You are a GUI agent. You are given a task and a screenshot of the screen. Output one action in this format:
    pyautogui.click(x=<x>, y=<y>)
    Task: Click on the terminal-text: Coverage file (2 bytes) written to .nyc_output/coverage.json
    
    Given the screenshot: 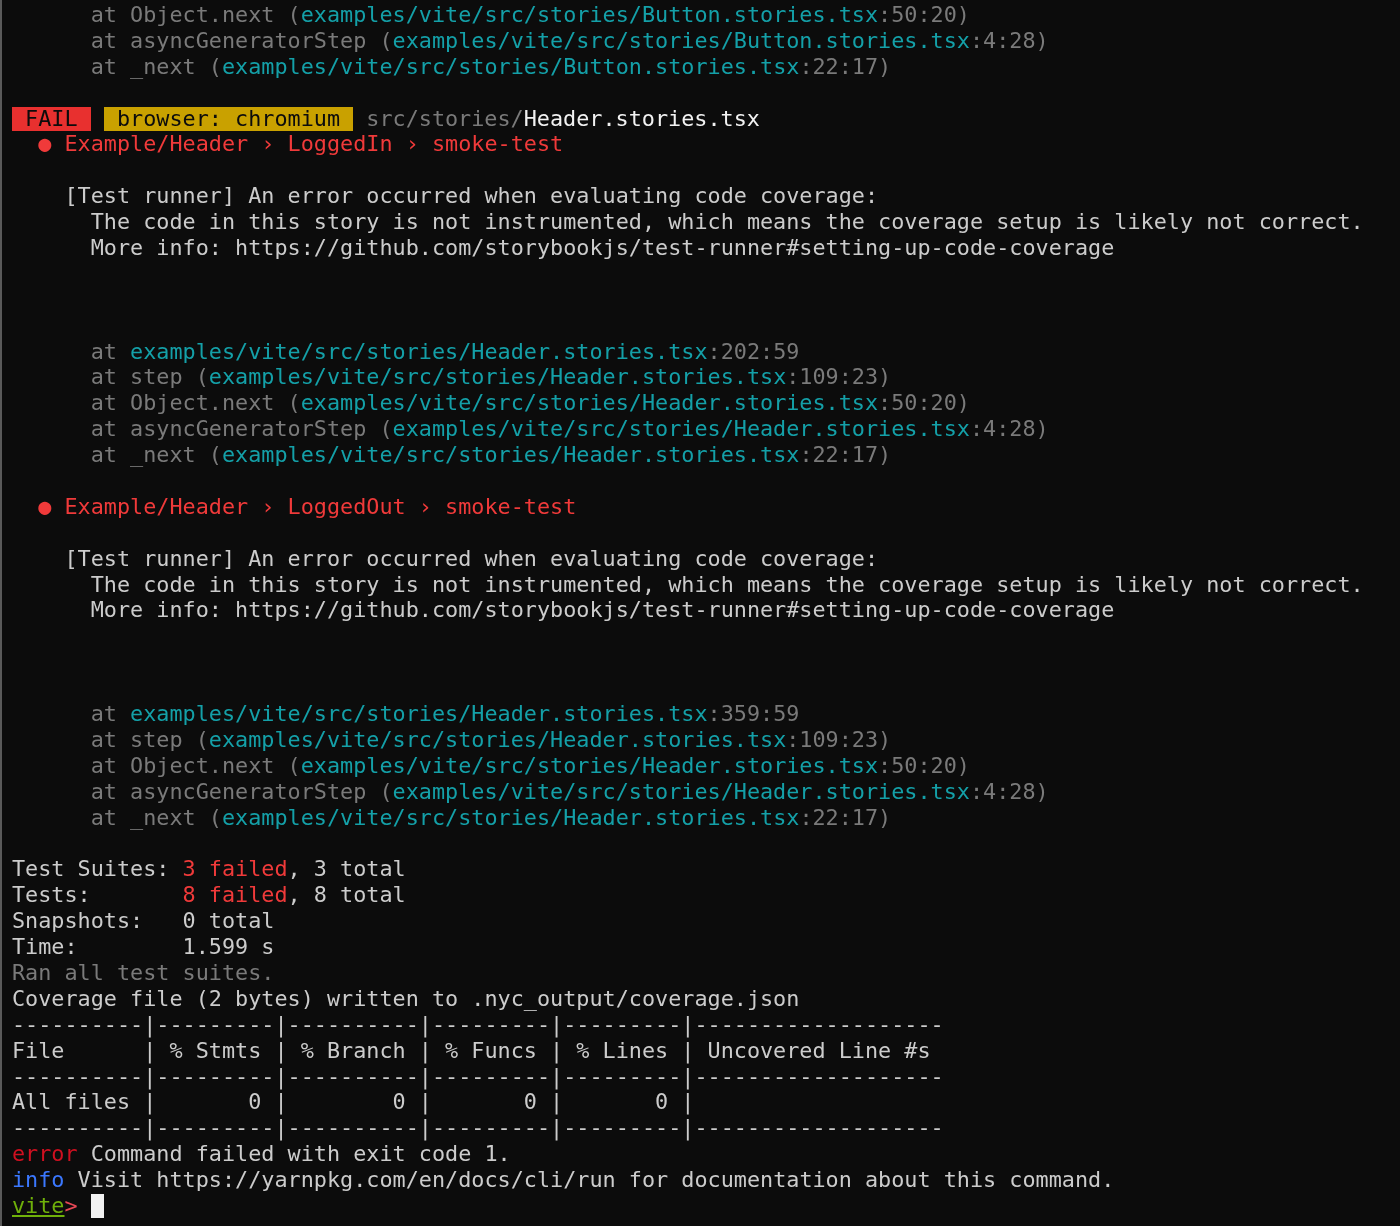 What is the action you would take?
    pyautogui.click(x=406, y=998)
    